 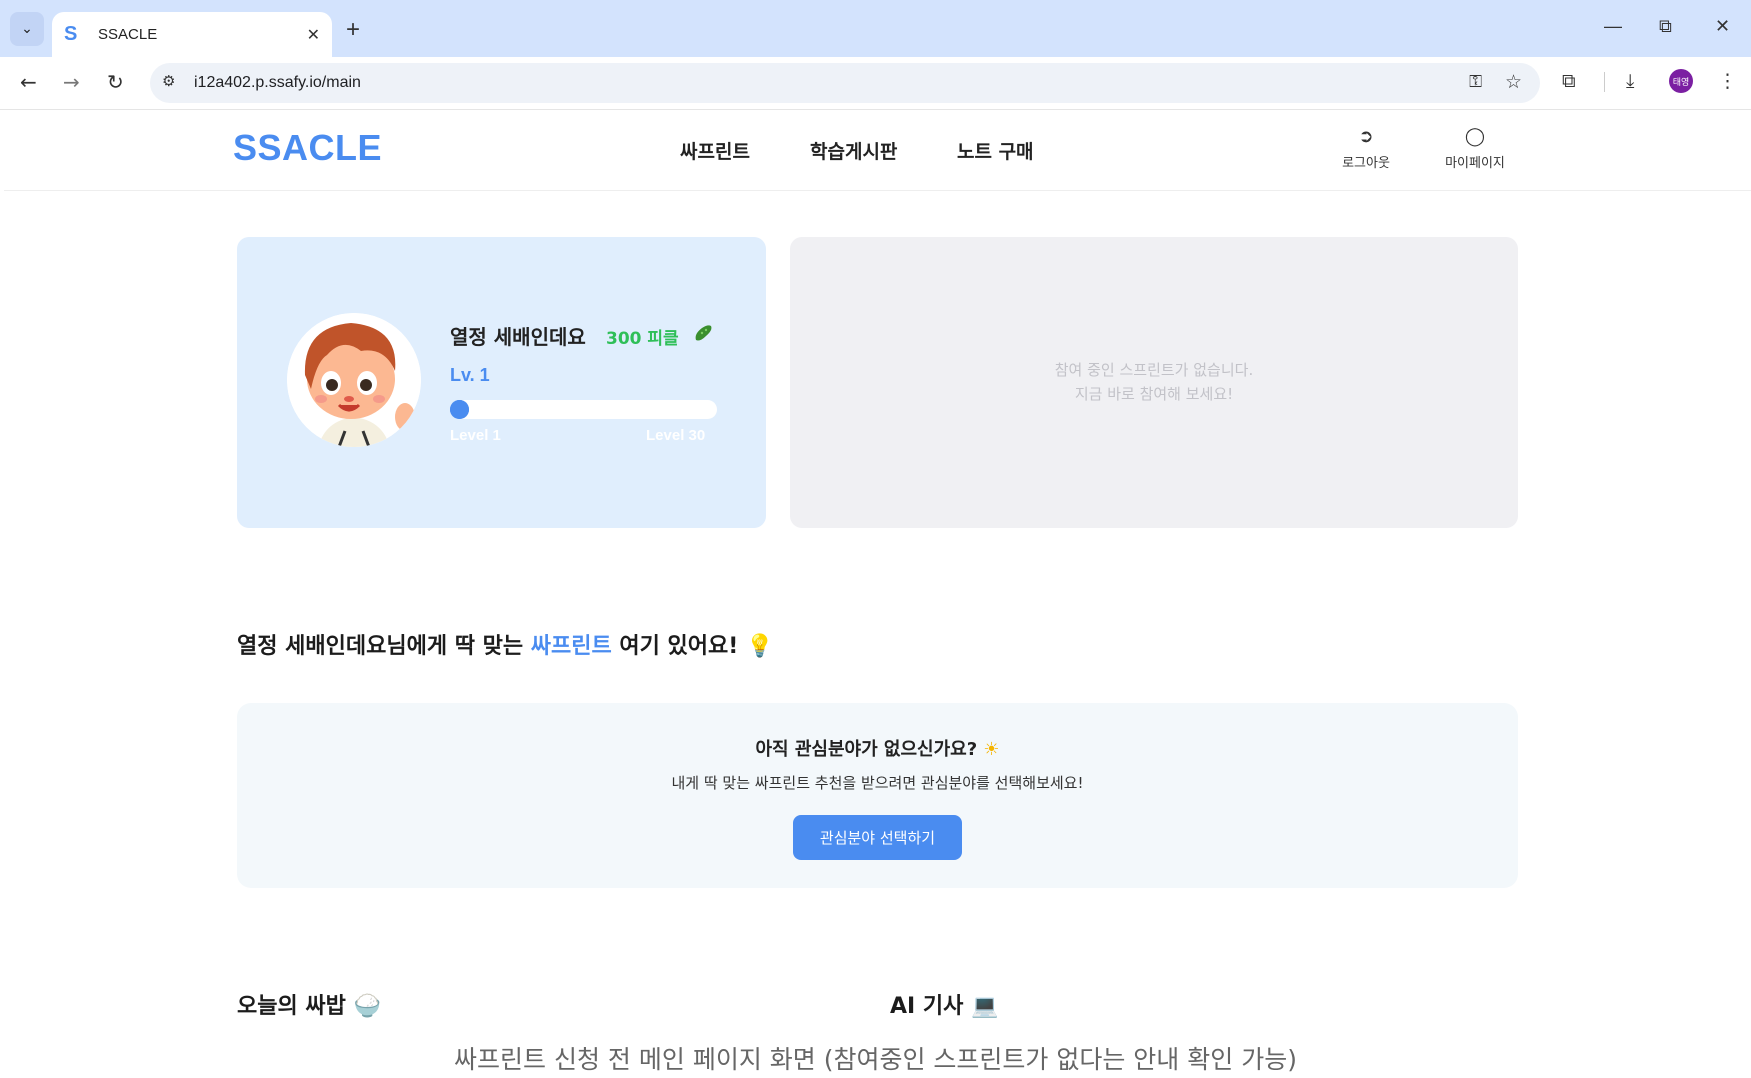 I want to click on minimize-icon: —, so click(x=1613, y=26).